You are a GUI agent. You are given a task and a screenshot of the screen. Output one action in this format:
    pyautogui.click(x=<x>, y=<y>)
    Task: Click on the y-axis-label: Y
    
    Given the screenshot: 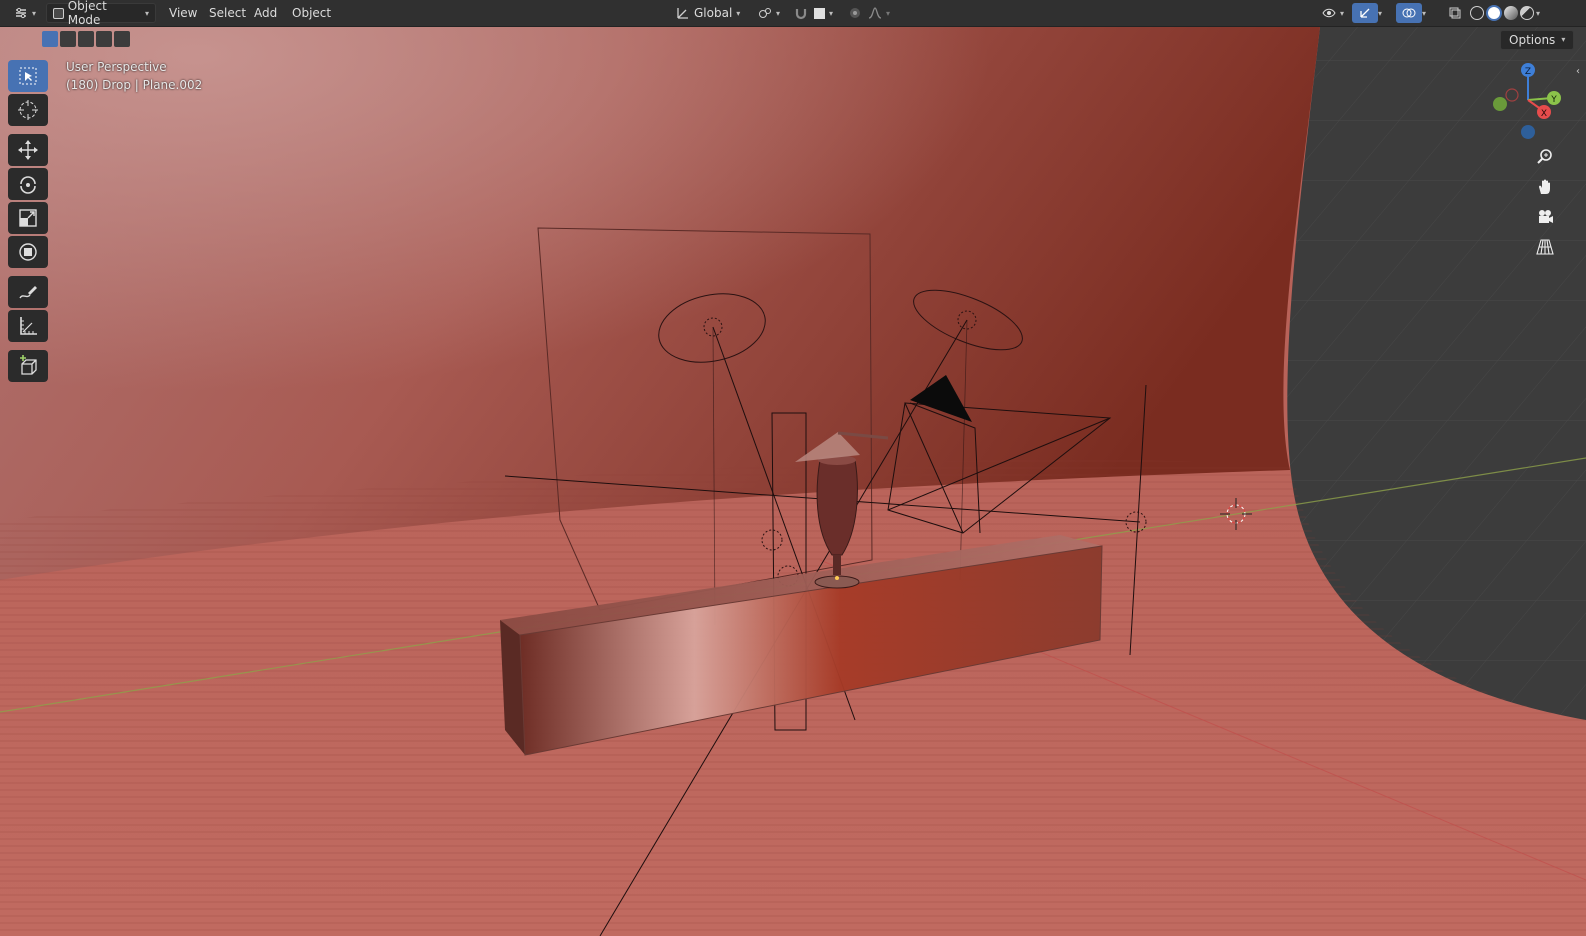 What is the action you would take?
    pyautogui.click(x=1553, y=100)
    